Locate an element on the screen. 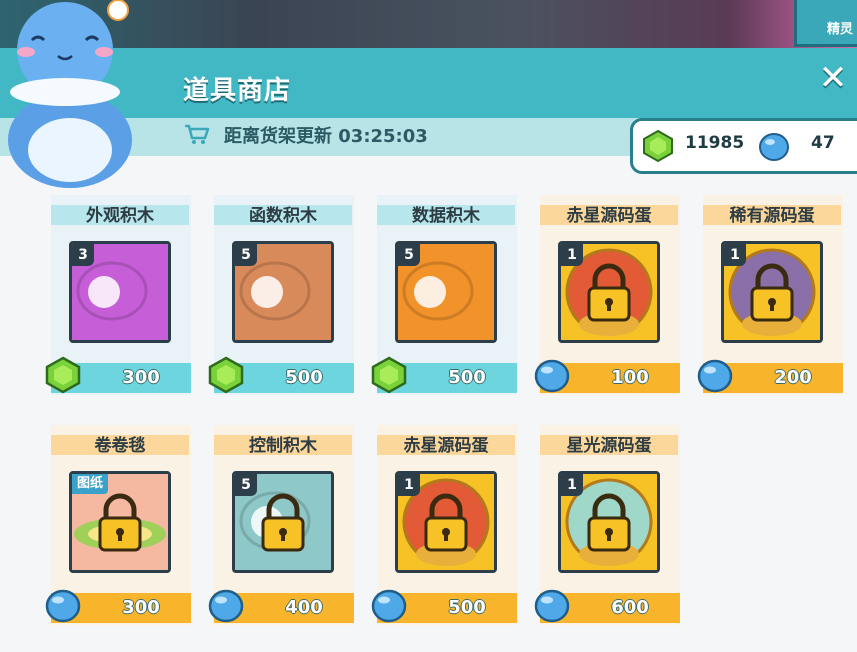 The height and width of the screenshot is (652, 857). shop-item-card: 星光源码蛋 1 600 is located at coordinates (607, 525).